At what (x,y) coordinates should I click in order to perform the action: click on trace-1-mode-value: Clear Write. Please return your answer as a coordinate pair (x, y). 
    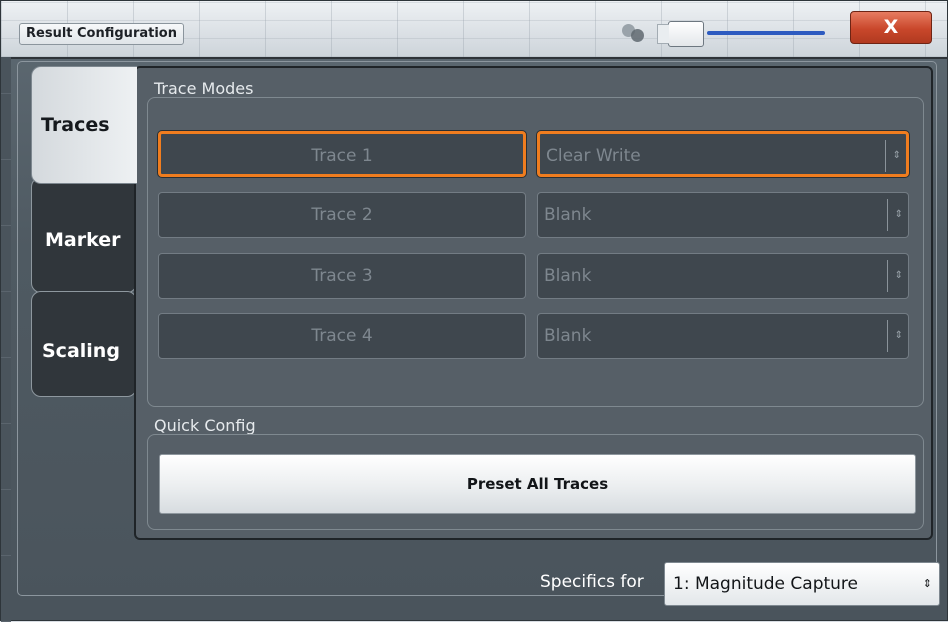
    Looking at the image, I should click on (593, 156).